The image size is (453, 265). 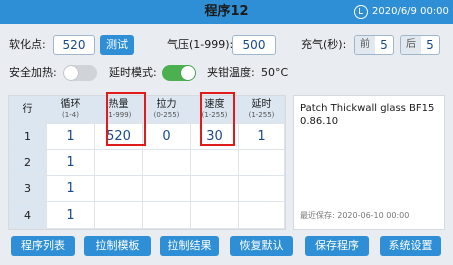 I want to click on save-program-button: 保存程序, so click(x=337, y=246).